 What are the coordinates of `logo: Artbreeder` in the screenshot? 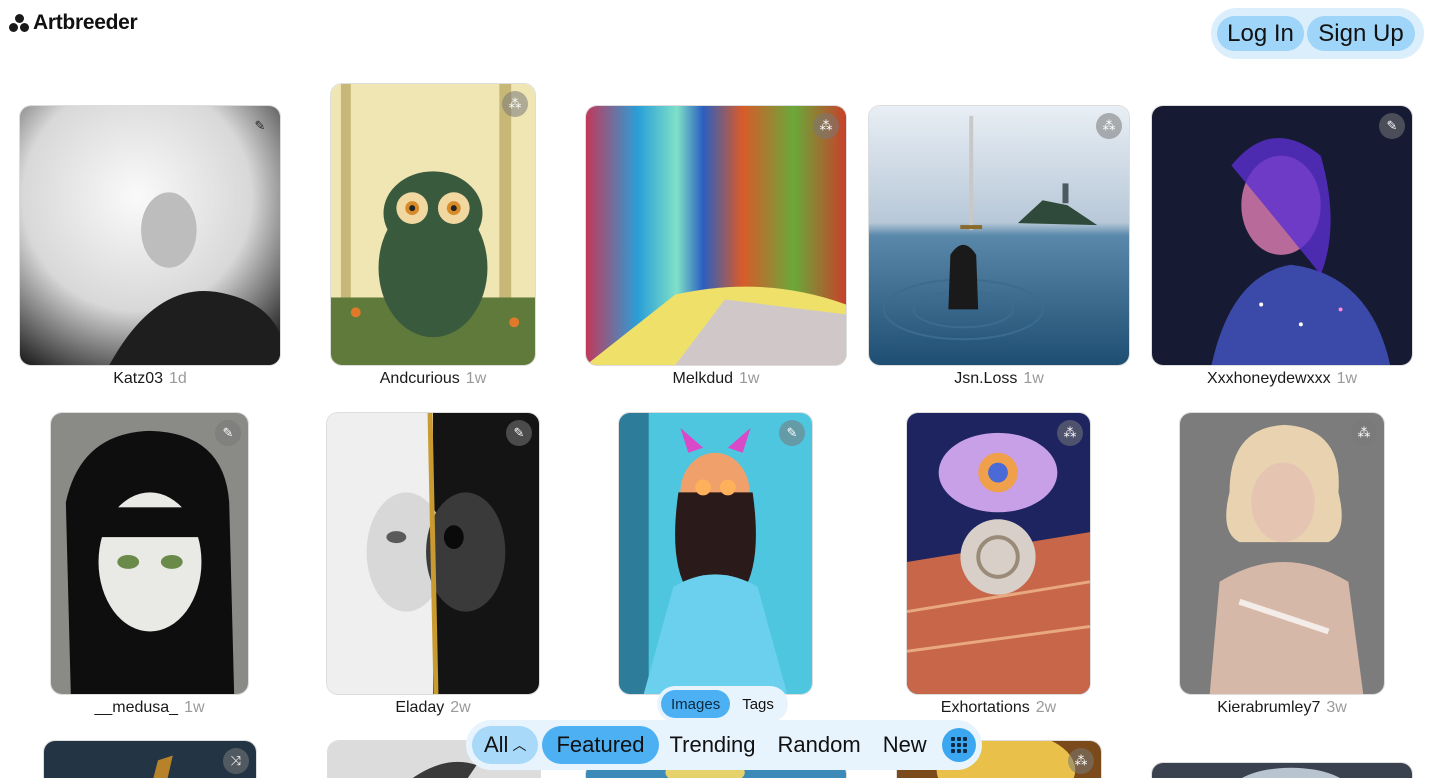 It's located at (73, 23).